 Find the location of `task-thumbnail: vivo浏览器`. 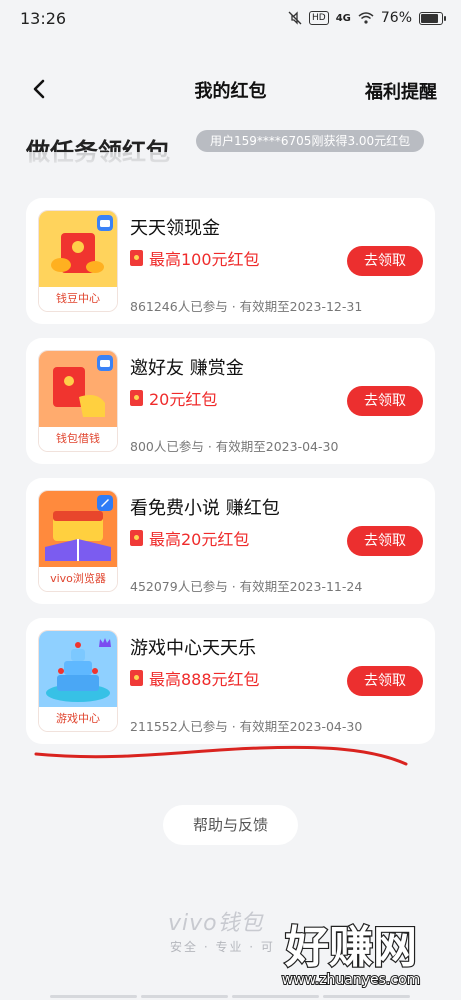

task-thumbnail: vivo浏览器 is located at coordinates (78, 541).